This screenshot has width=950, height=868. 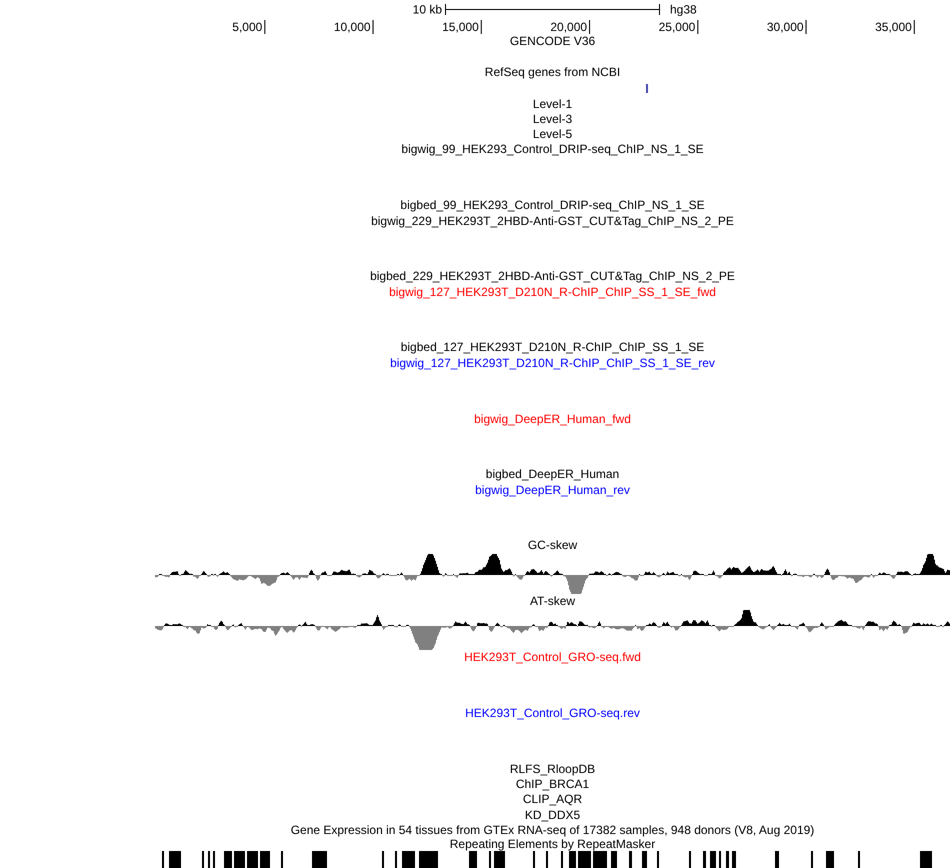 What do you see at coordinates (552, 120) in the screenshot?
I see `track-label: Level-3` at bounding box center [552, 120].